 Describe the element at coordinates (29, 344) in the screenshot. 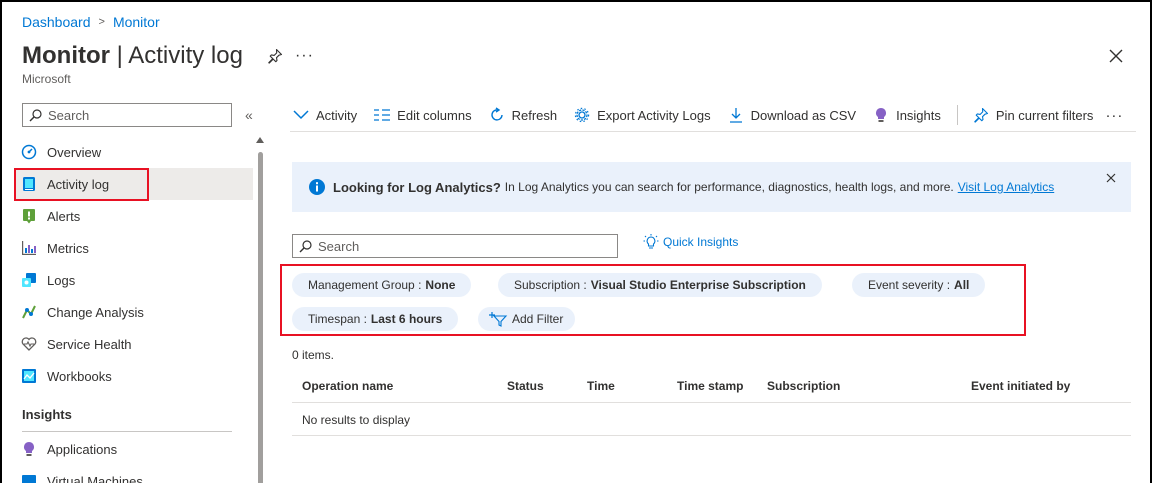

I see `service-health-icon` at that location.